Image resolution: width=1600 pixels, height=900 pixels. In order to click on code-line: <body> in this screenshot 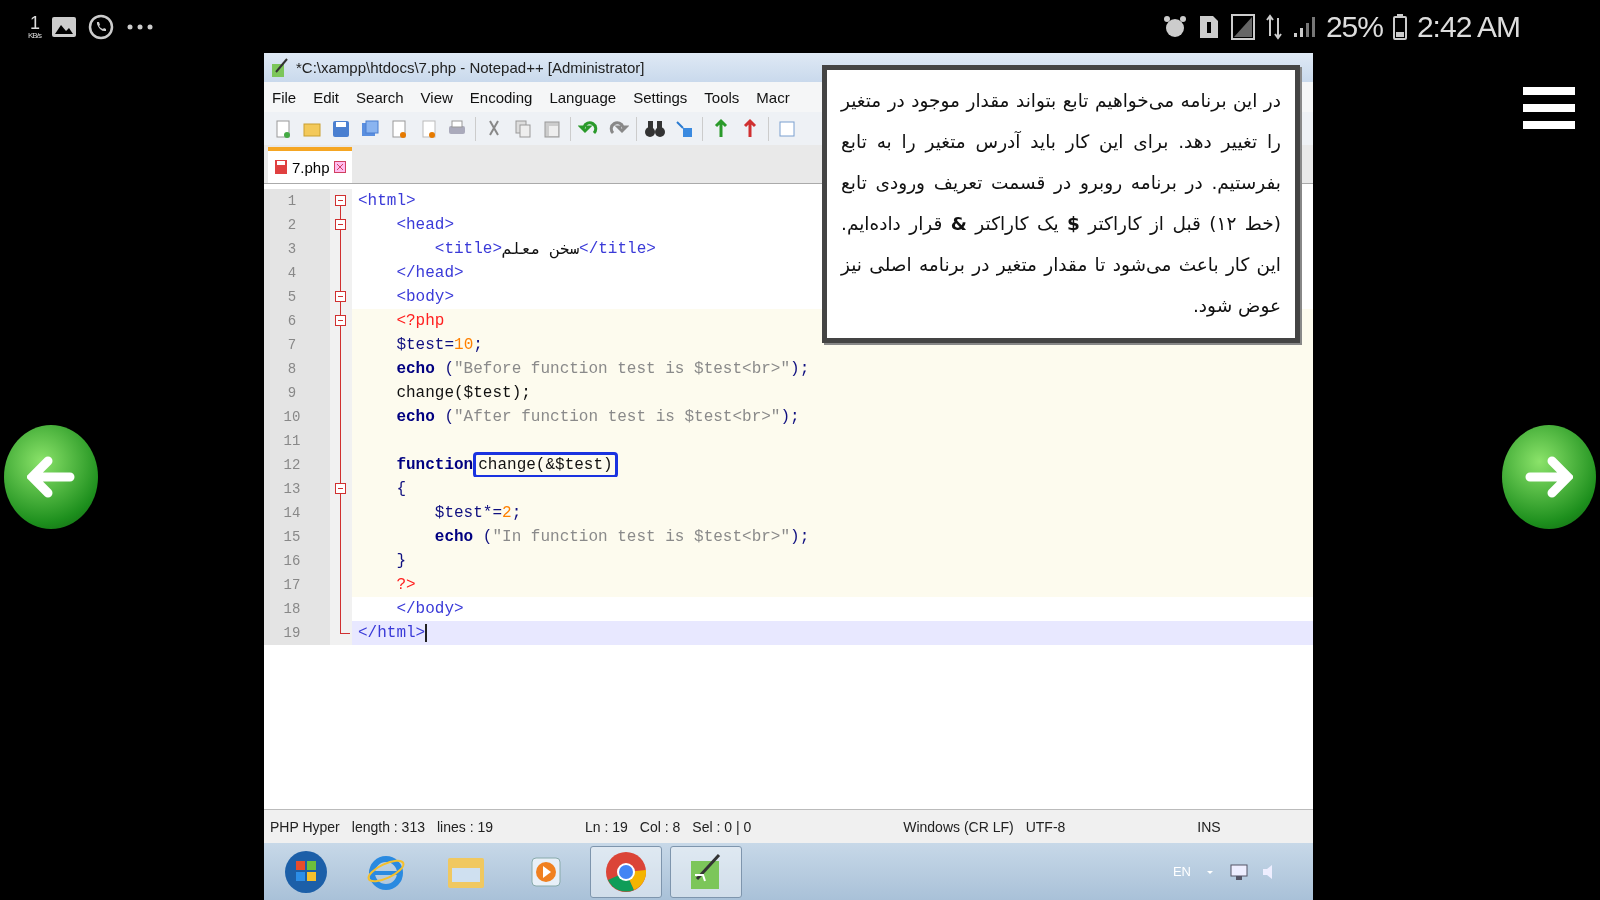, I will do `click(424, 297)`.